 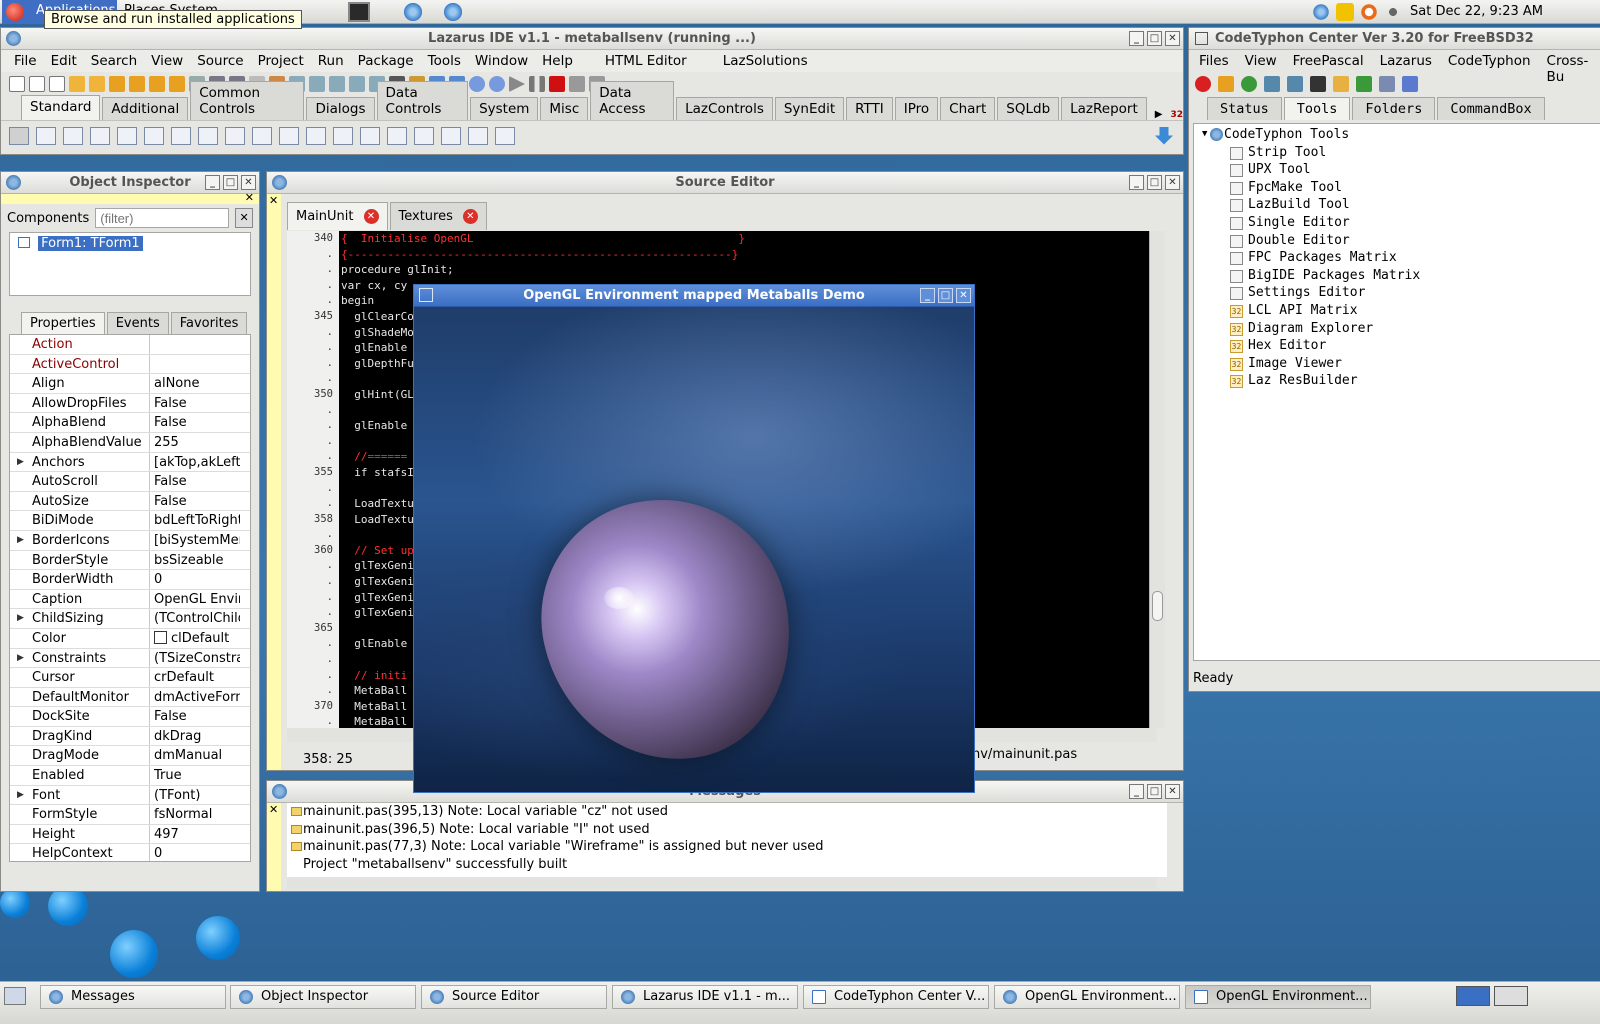 What do you see at coordinates (1476, 11) in the screenshot?
I see `clock: Sat Dec 22, 9:23 AM` at bounding box center [1476, 11].